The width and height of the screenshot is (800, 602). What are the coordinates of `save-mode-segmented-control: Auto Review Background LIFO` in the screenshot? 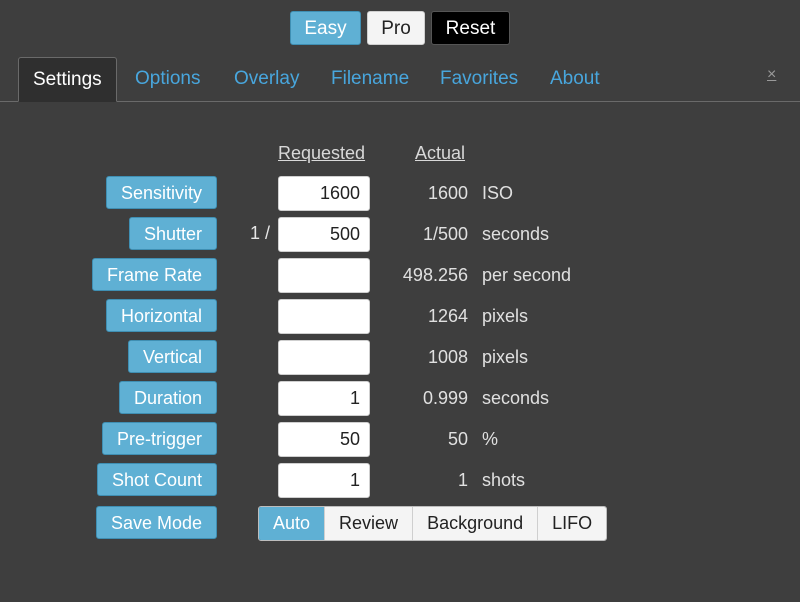 It's located at (433, 523).